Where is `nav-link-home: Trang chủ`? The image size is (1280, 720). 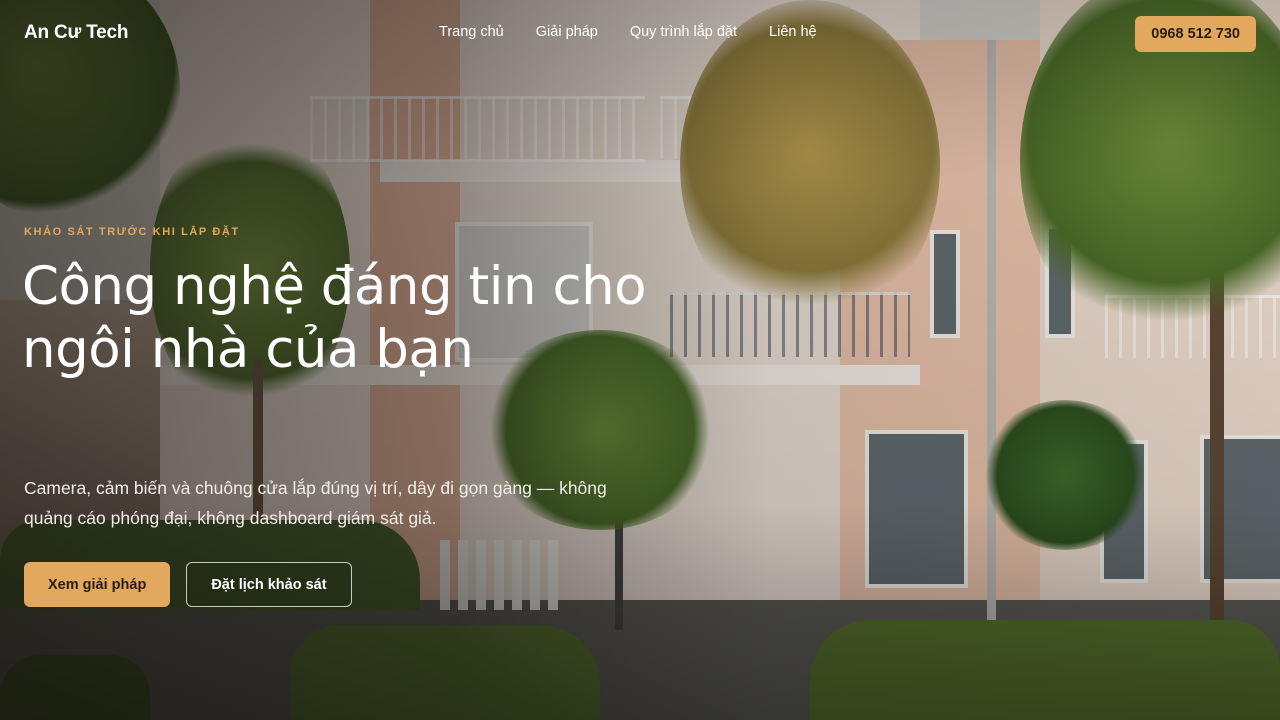
nav-link-home: Trang chủ is located at coordinates (471, 32).